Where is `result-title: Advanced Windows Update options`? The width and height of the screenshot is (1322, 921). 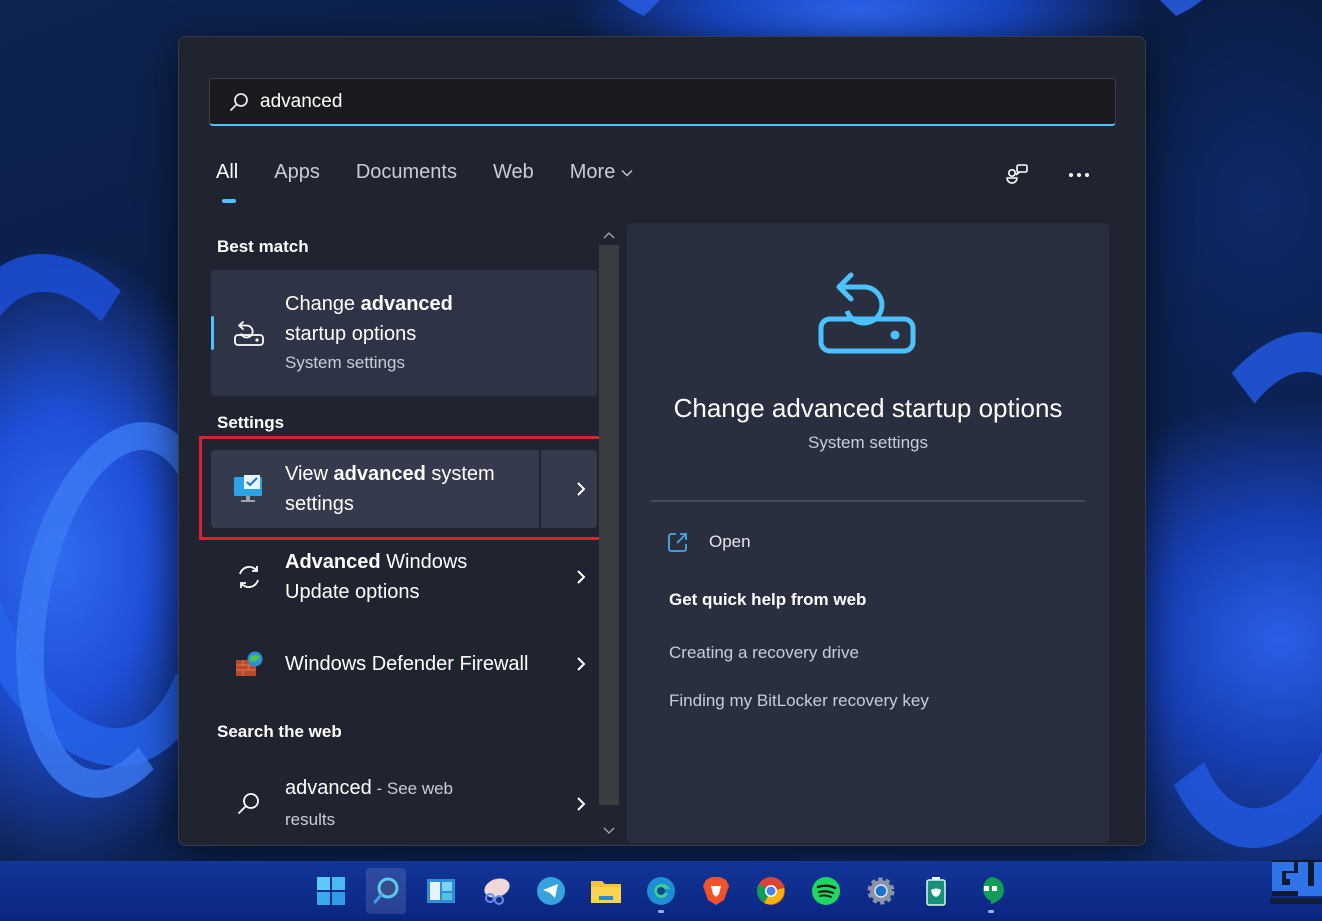 result-title: Advanced Windows Update options is located at coordinates (376, 577).